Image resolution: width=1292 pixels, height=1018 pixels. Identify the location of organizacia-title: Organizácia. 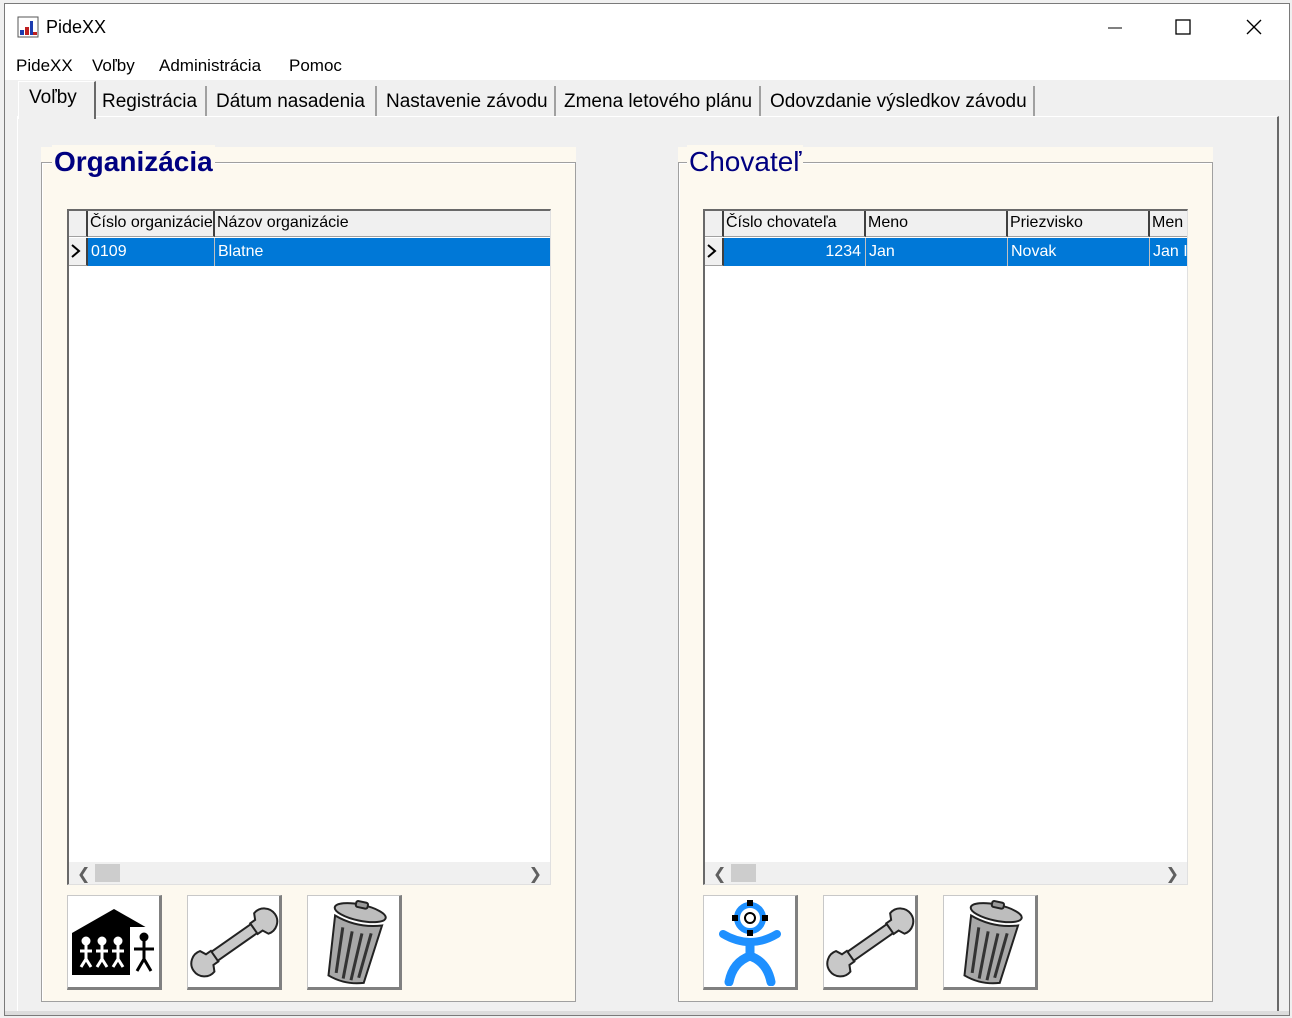
(133, 162).